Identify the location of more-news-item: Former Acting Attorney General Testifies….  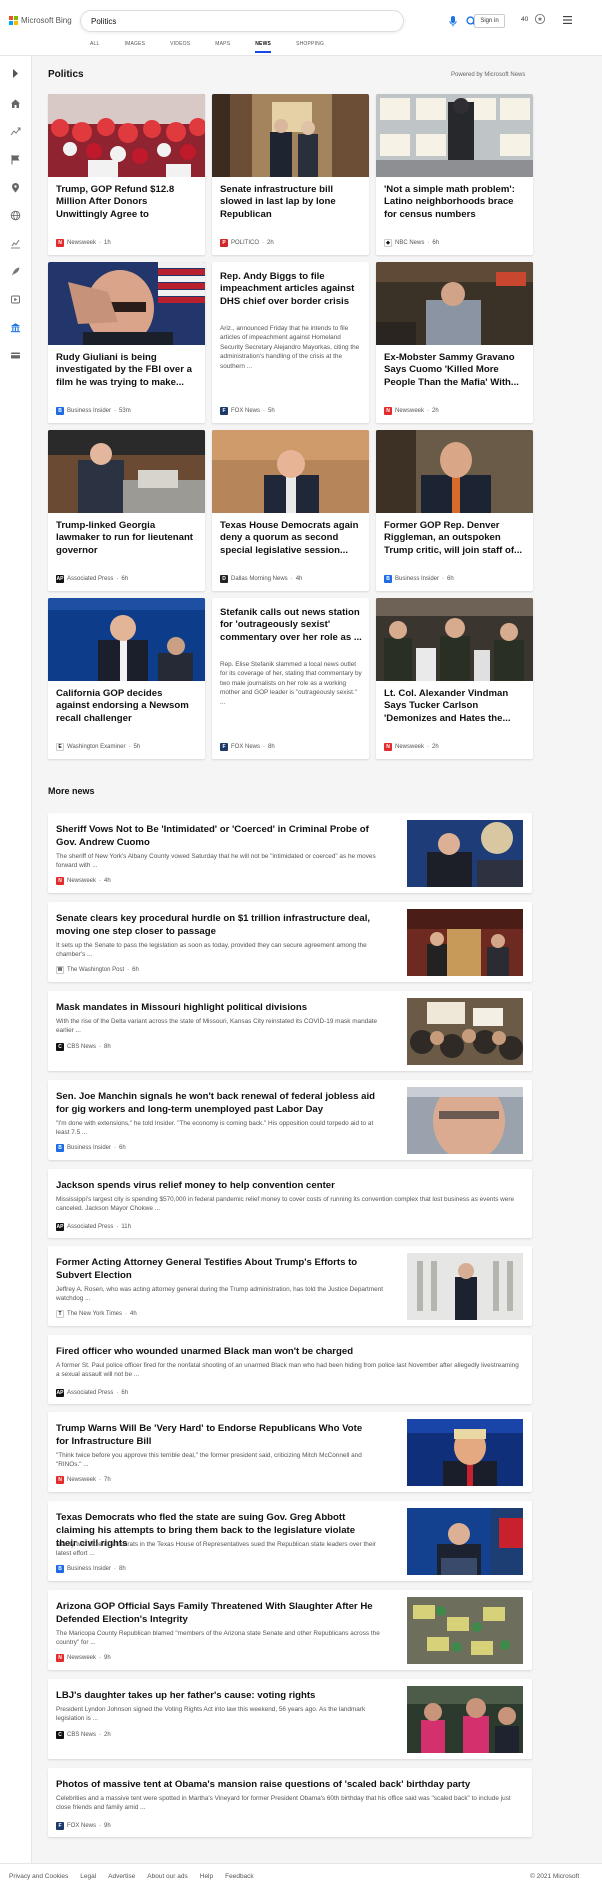
(290, 1286).